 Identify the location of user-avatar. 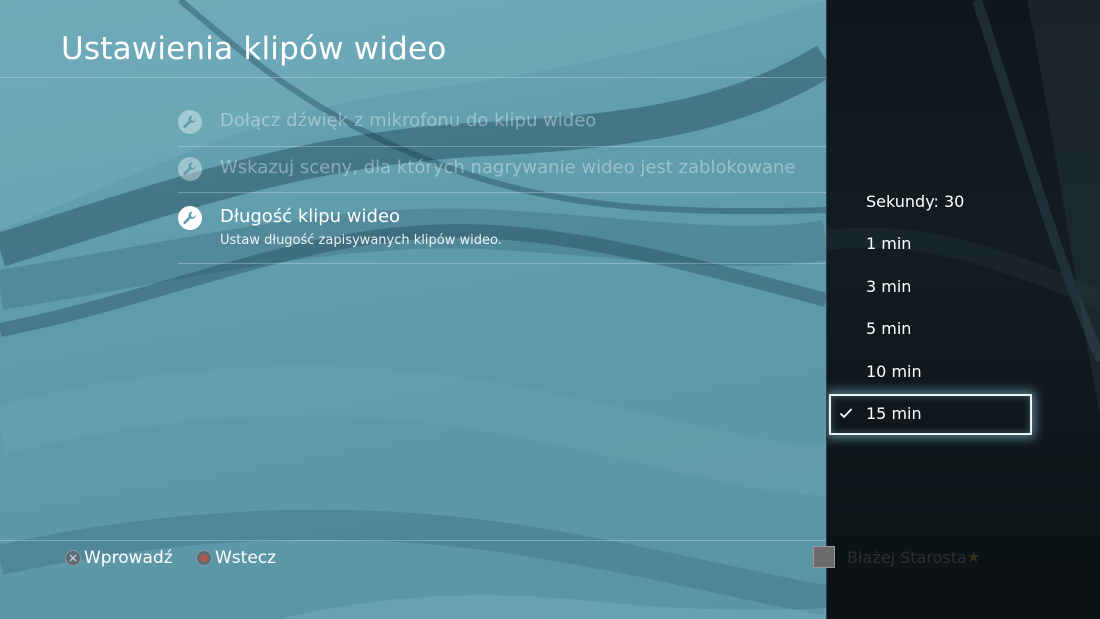
(824, 557).